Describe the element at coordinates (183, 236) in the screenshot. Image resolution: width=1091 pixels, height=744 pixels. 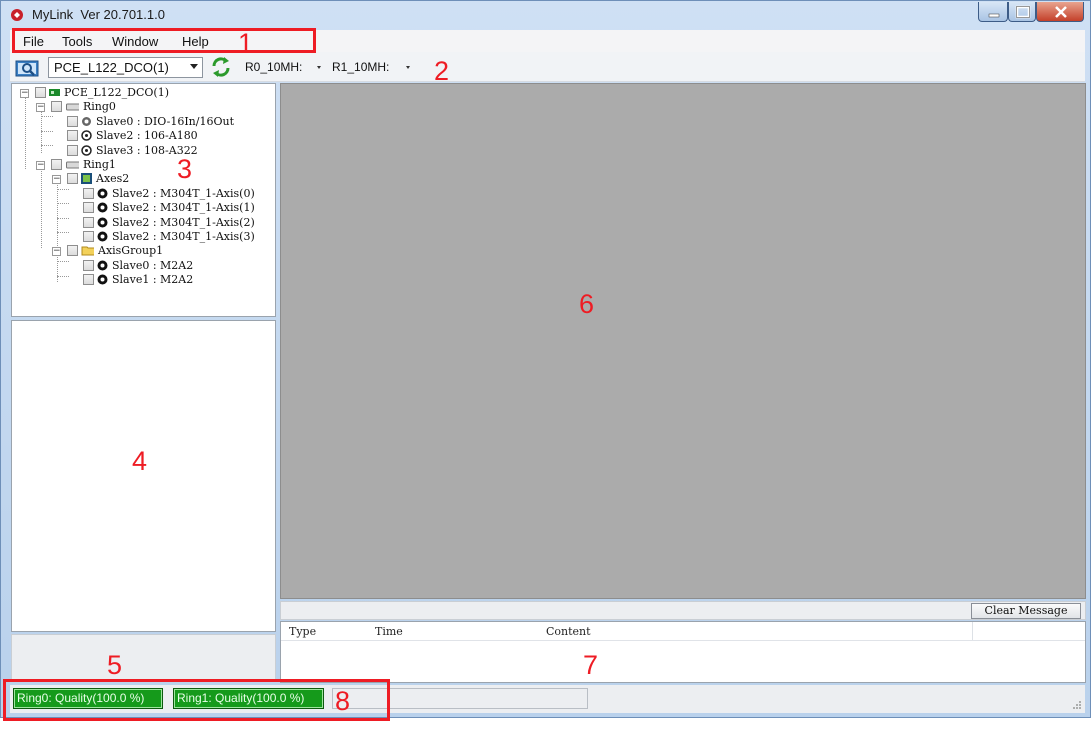
I see `tree-item-label: Slave2 : M304T_1-Axis(3)` at that location.